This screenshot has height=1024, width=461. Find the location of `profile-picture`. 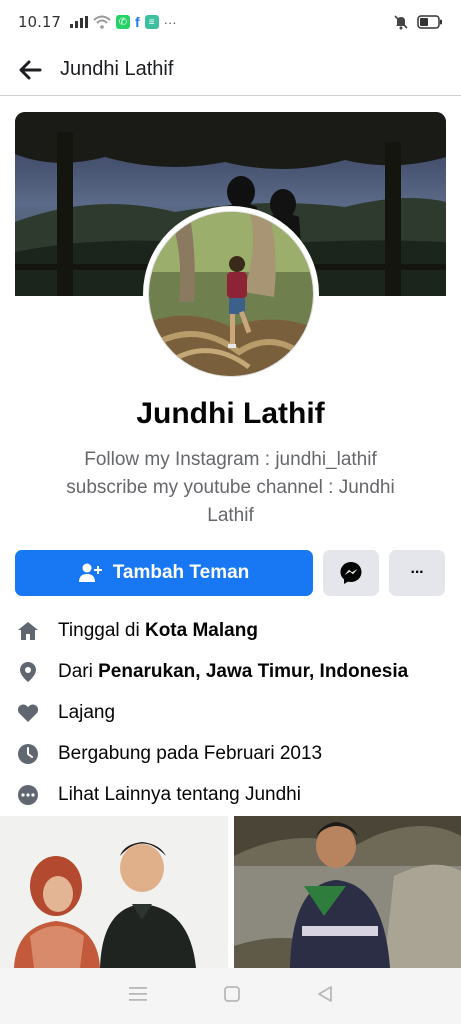

profile-picture is located at coordinates (231, 294).